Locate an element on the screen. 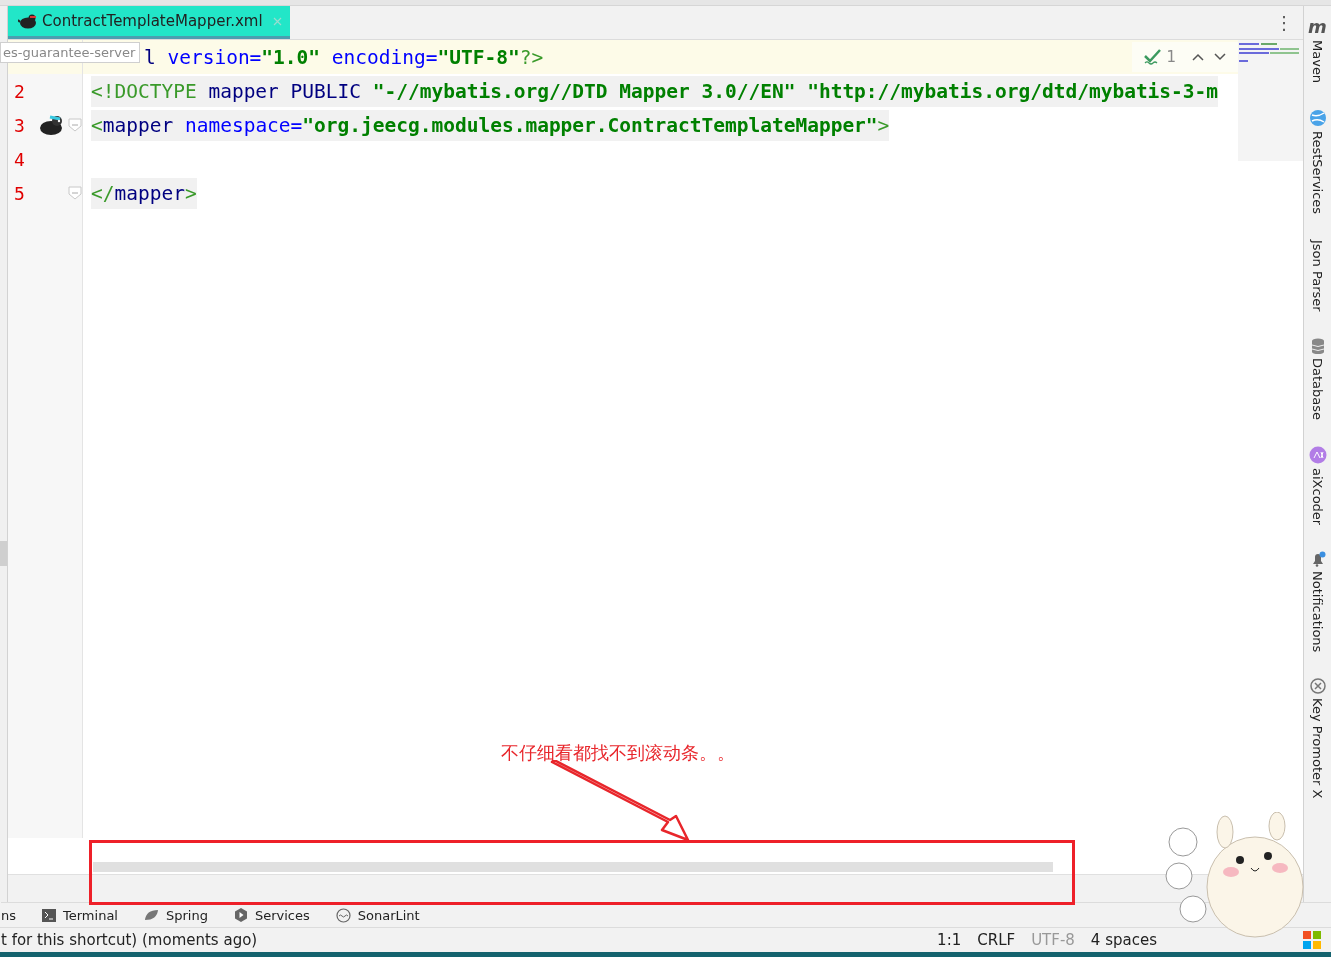 The height and width of the screenshot is (957, 1331). wave-circle-icon is located at coordinates (343, 915).